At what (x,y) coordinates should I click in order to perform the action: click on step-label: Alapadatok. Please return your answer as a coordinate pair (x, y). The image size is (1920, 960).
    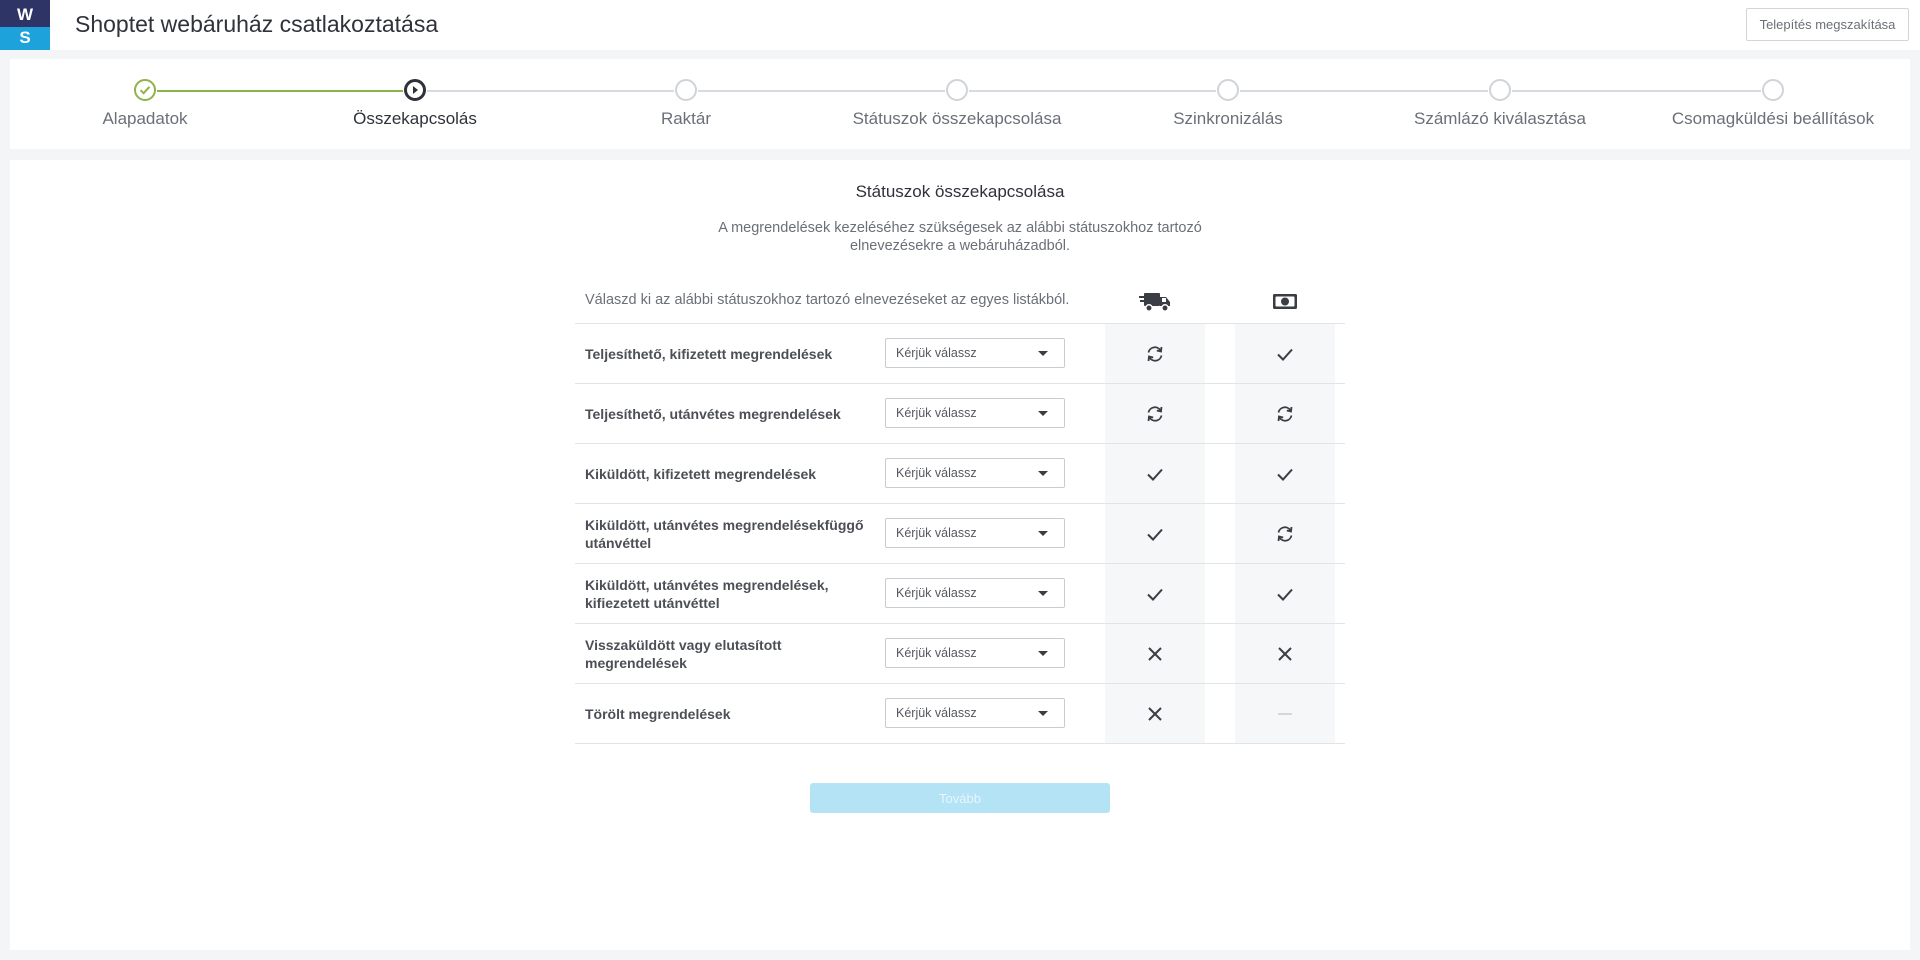
    Looking at the image, I should click on (145, 118).